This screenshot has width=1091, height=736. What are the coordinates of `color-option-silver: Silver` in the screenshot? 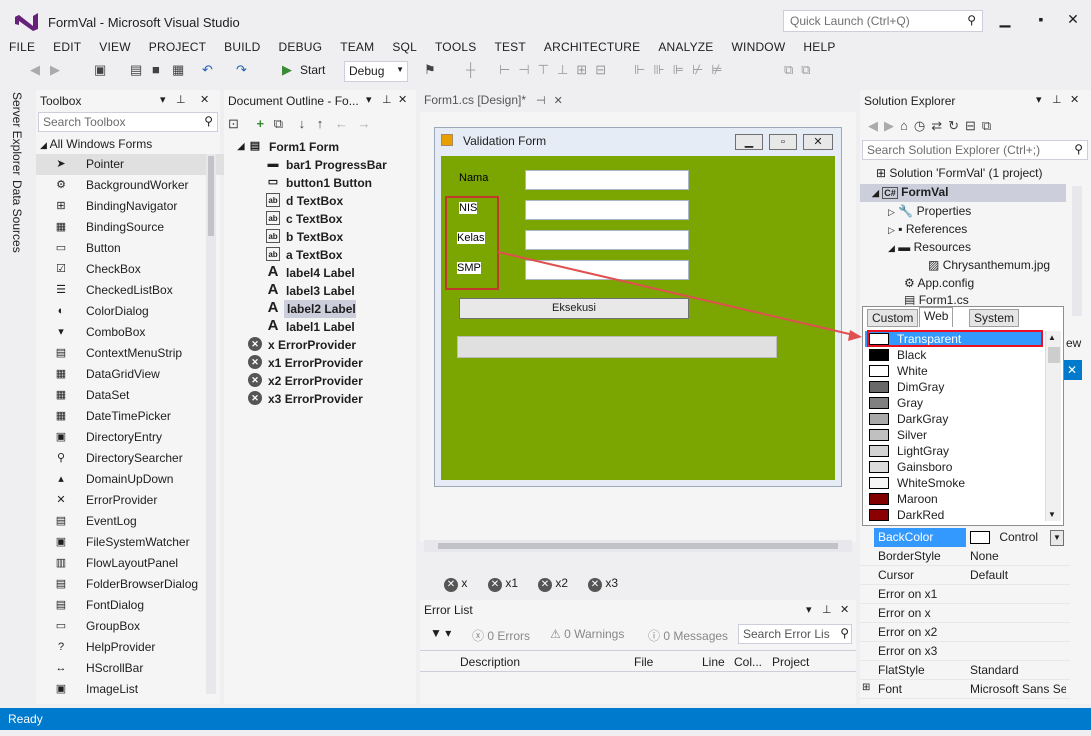 It's located at (954, 435).